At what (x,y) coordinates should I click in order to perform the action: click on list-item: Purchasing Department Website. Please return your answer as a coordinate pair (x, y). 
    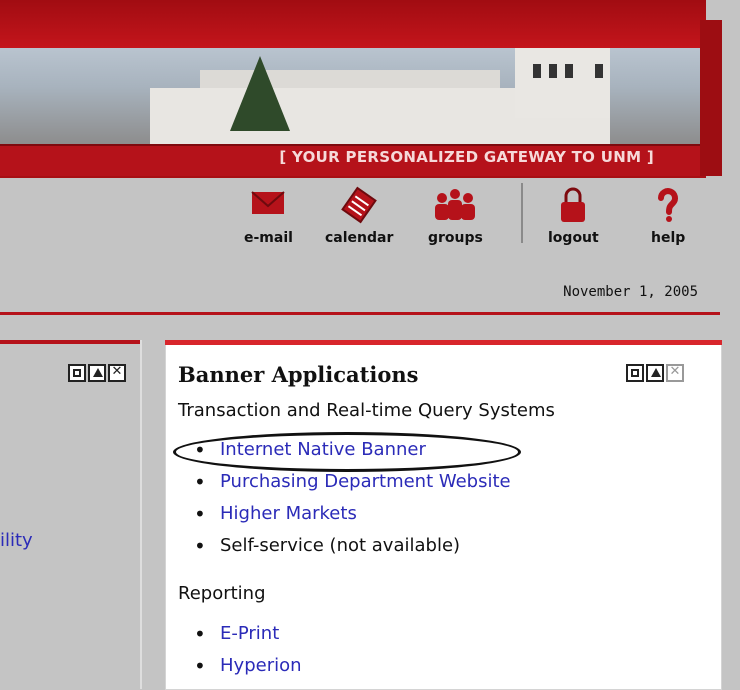
    Looking at the image, I should click on (352, 484).